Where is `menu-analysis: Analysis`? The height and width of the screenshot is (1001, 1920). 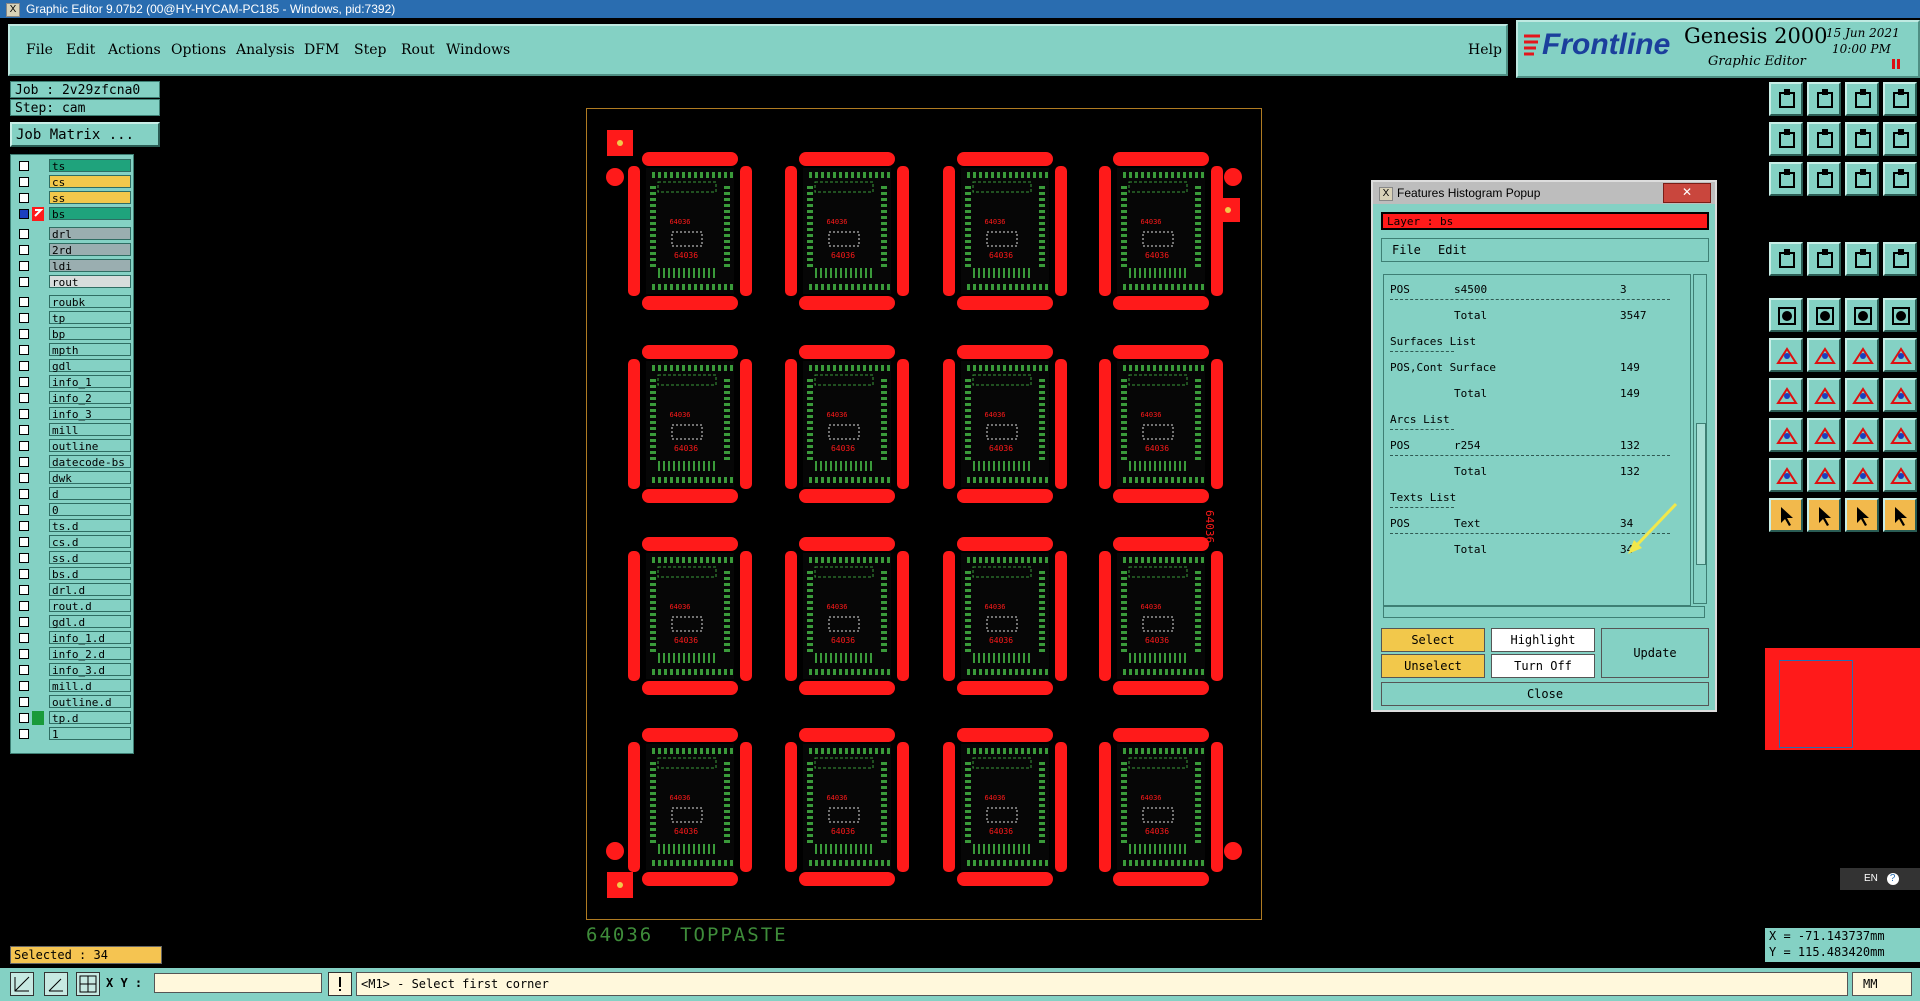 menu-analysis: Analysis is located at coordinates (265, 50).